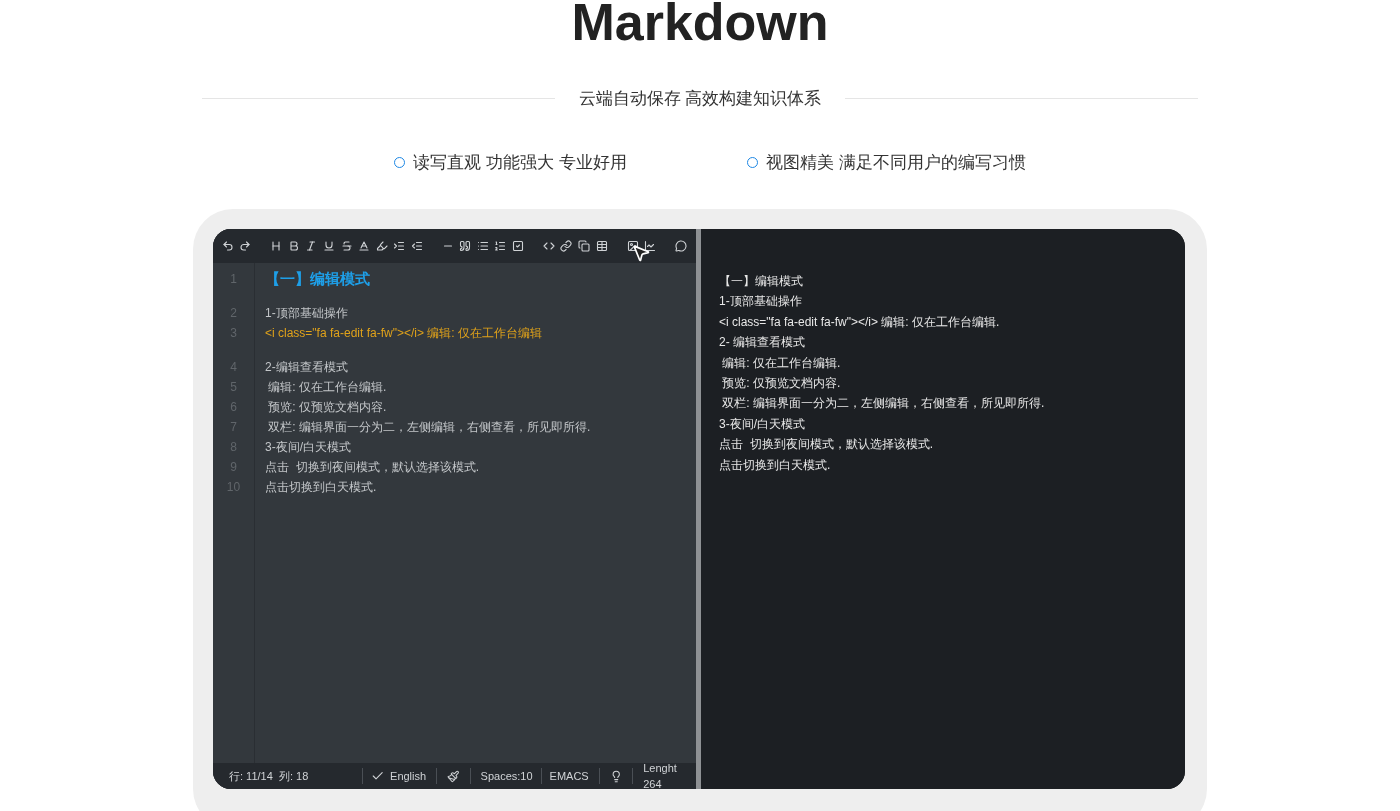 The height and width of the screenshot is (811, 1400). What do you see at coordinates (781, 363) in the screenshot?
I see `preview-line: 编辑: 仅在工作台编辑.` at bounding box center [781, 363].